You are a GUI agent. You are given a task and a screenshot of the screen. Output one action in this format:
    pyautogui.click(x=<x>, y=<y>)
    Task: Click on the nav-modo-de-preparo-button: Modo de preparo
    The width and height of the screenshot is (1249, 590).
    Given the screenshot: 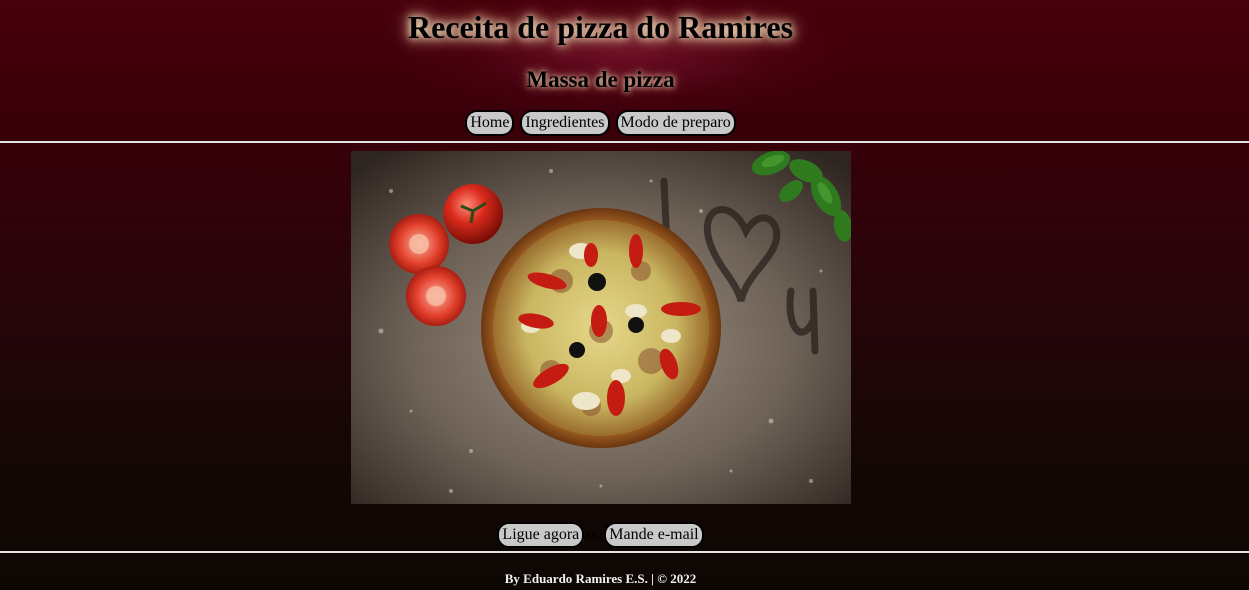 What is the action you would take?
    pyautogui.click(x=675, y=123)
    